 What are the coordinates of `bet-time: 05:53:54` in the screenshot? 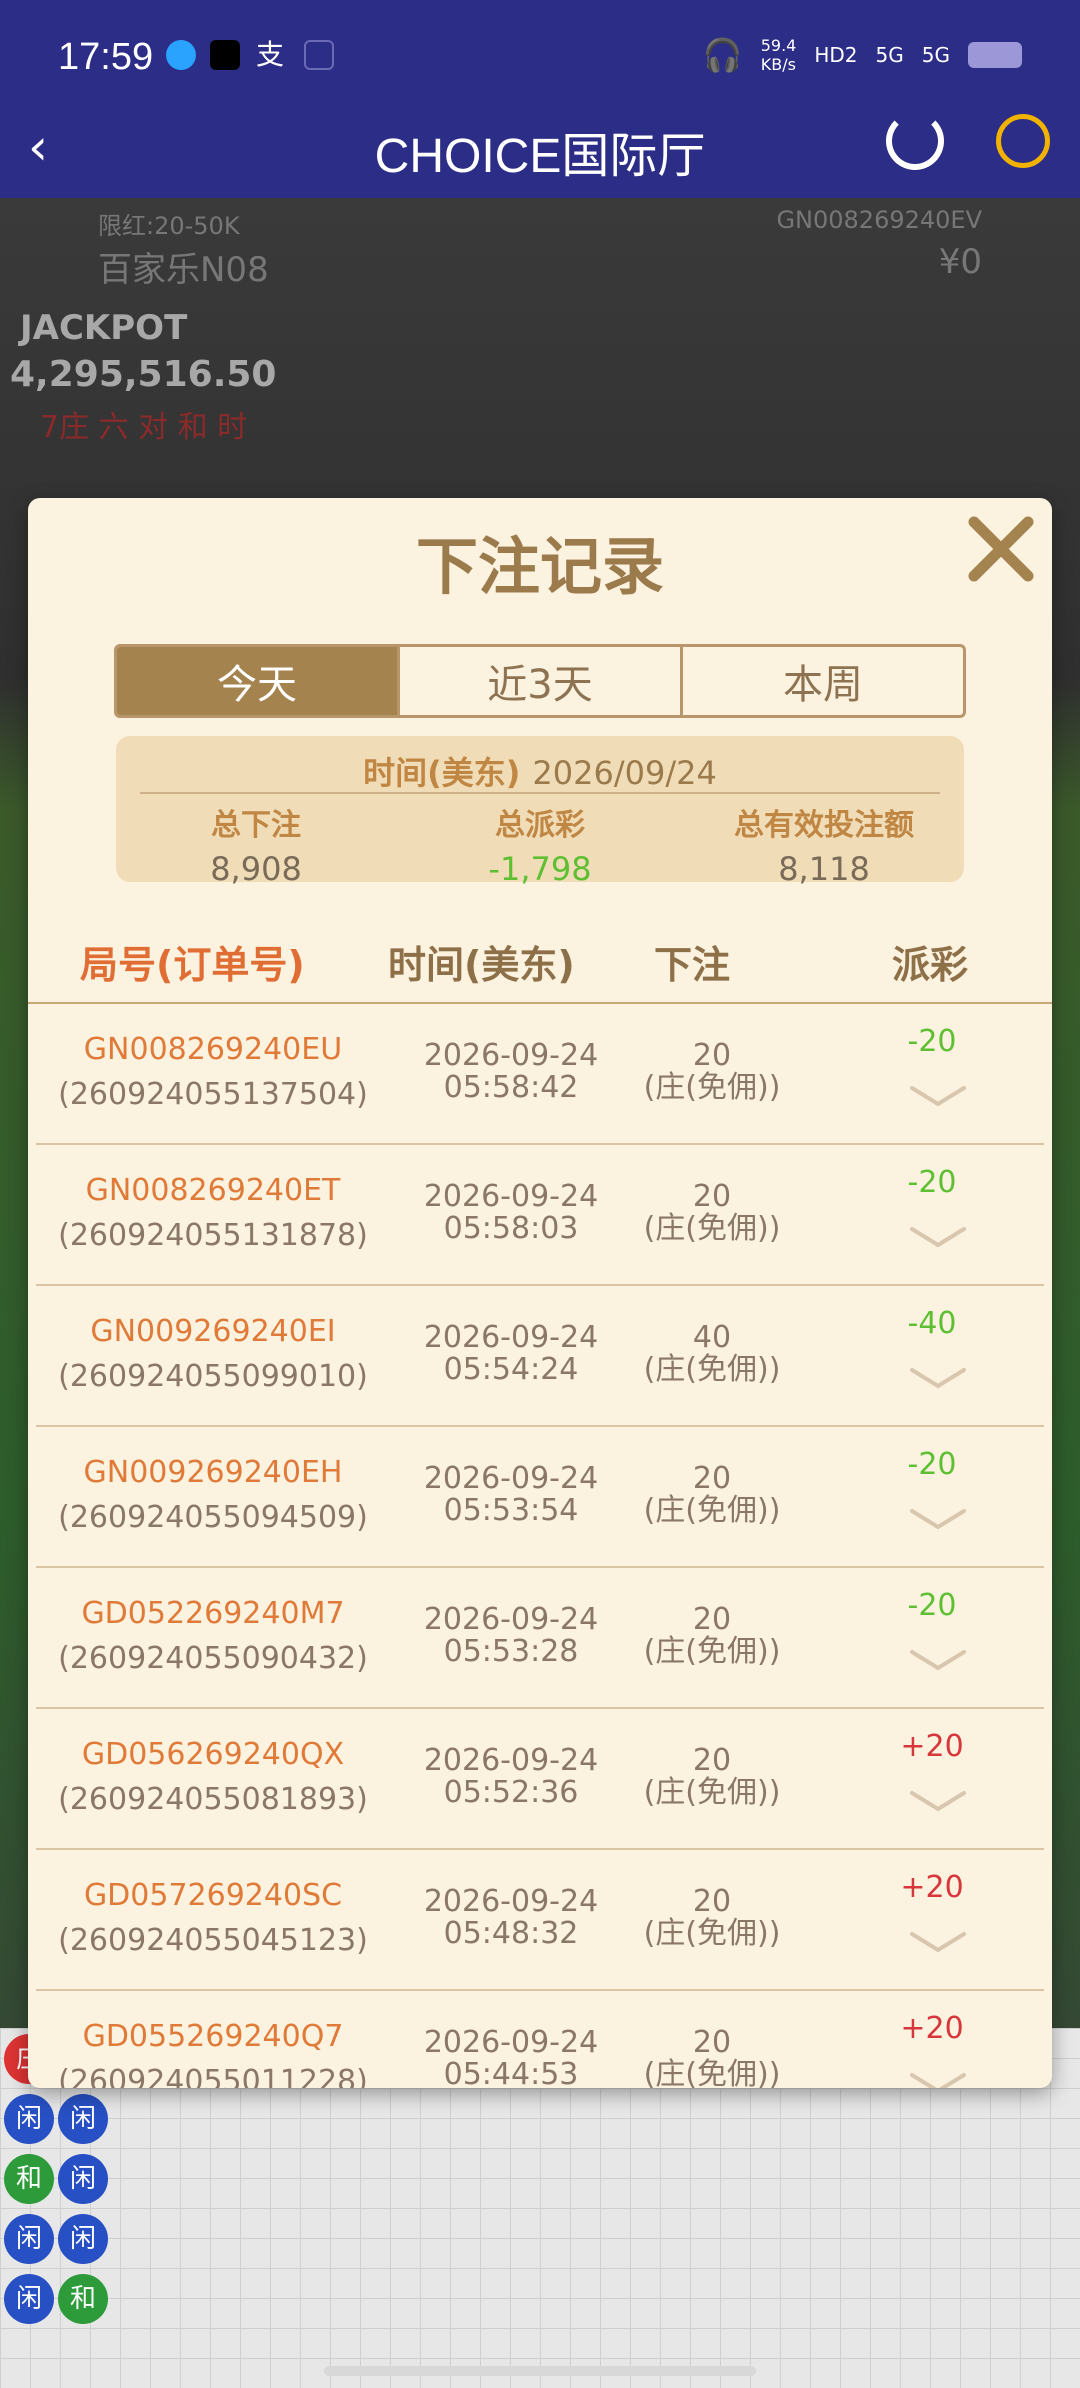 It's located at (511, 1510).